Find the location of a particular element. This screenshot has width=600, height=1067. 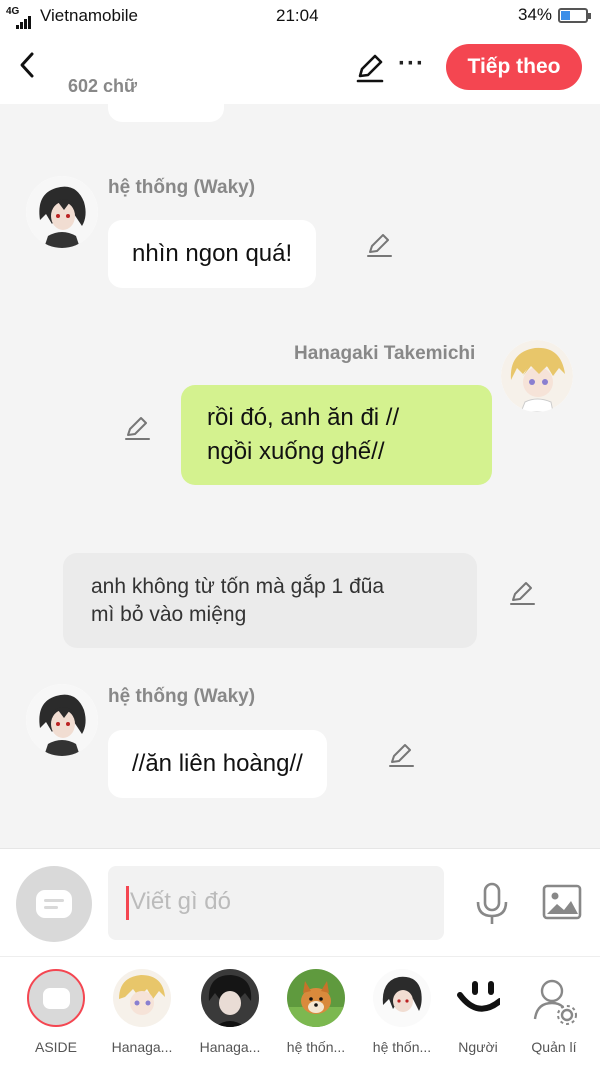

narration-line: mì bỏ vào miệng is located at coordinates (169, 614).